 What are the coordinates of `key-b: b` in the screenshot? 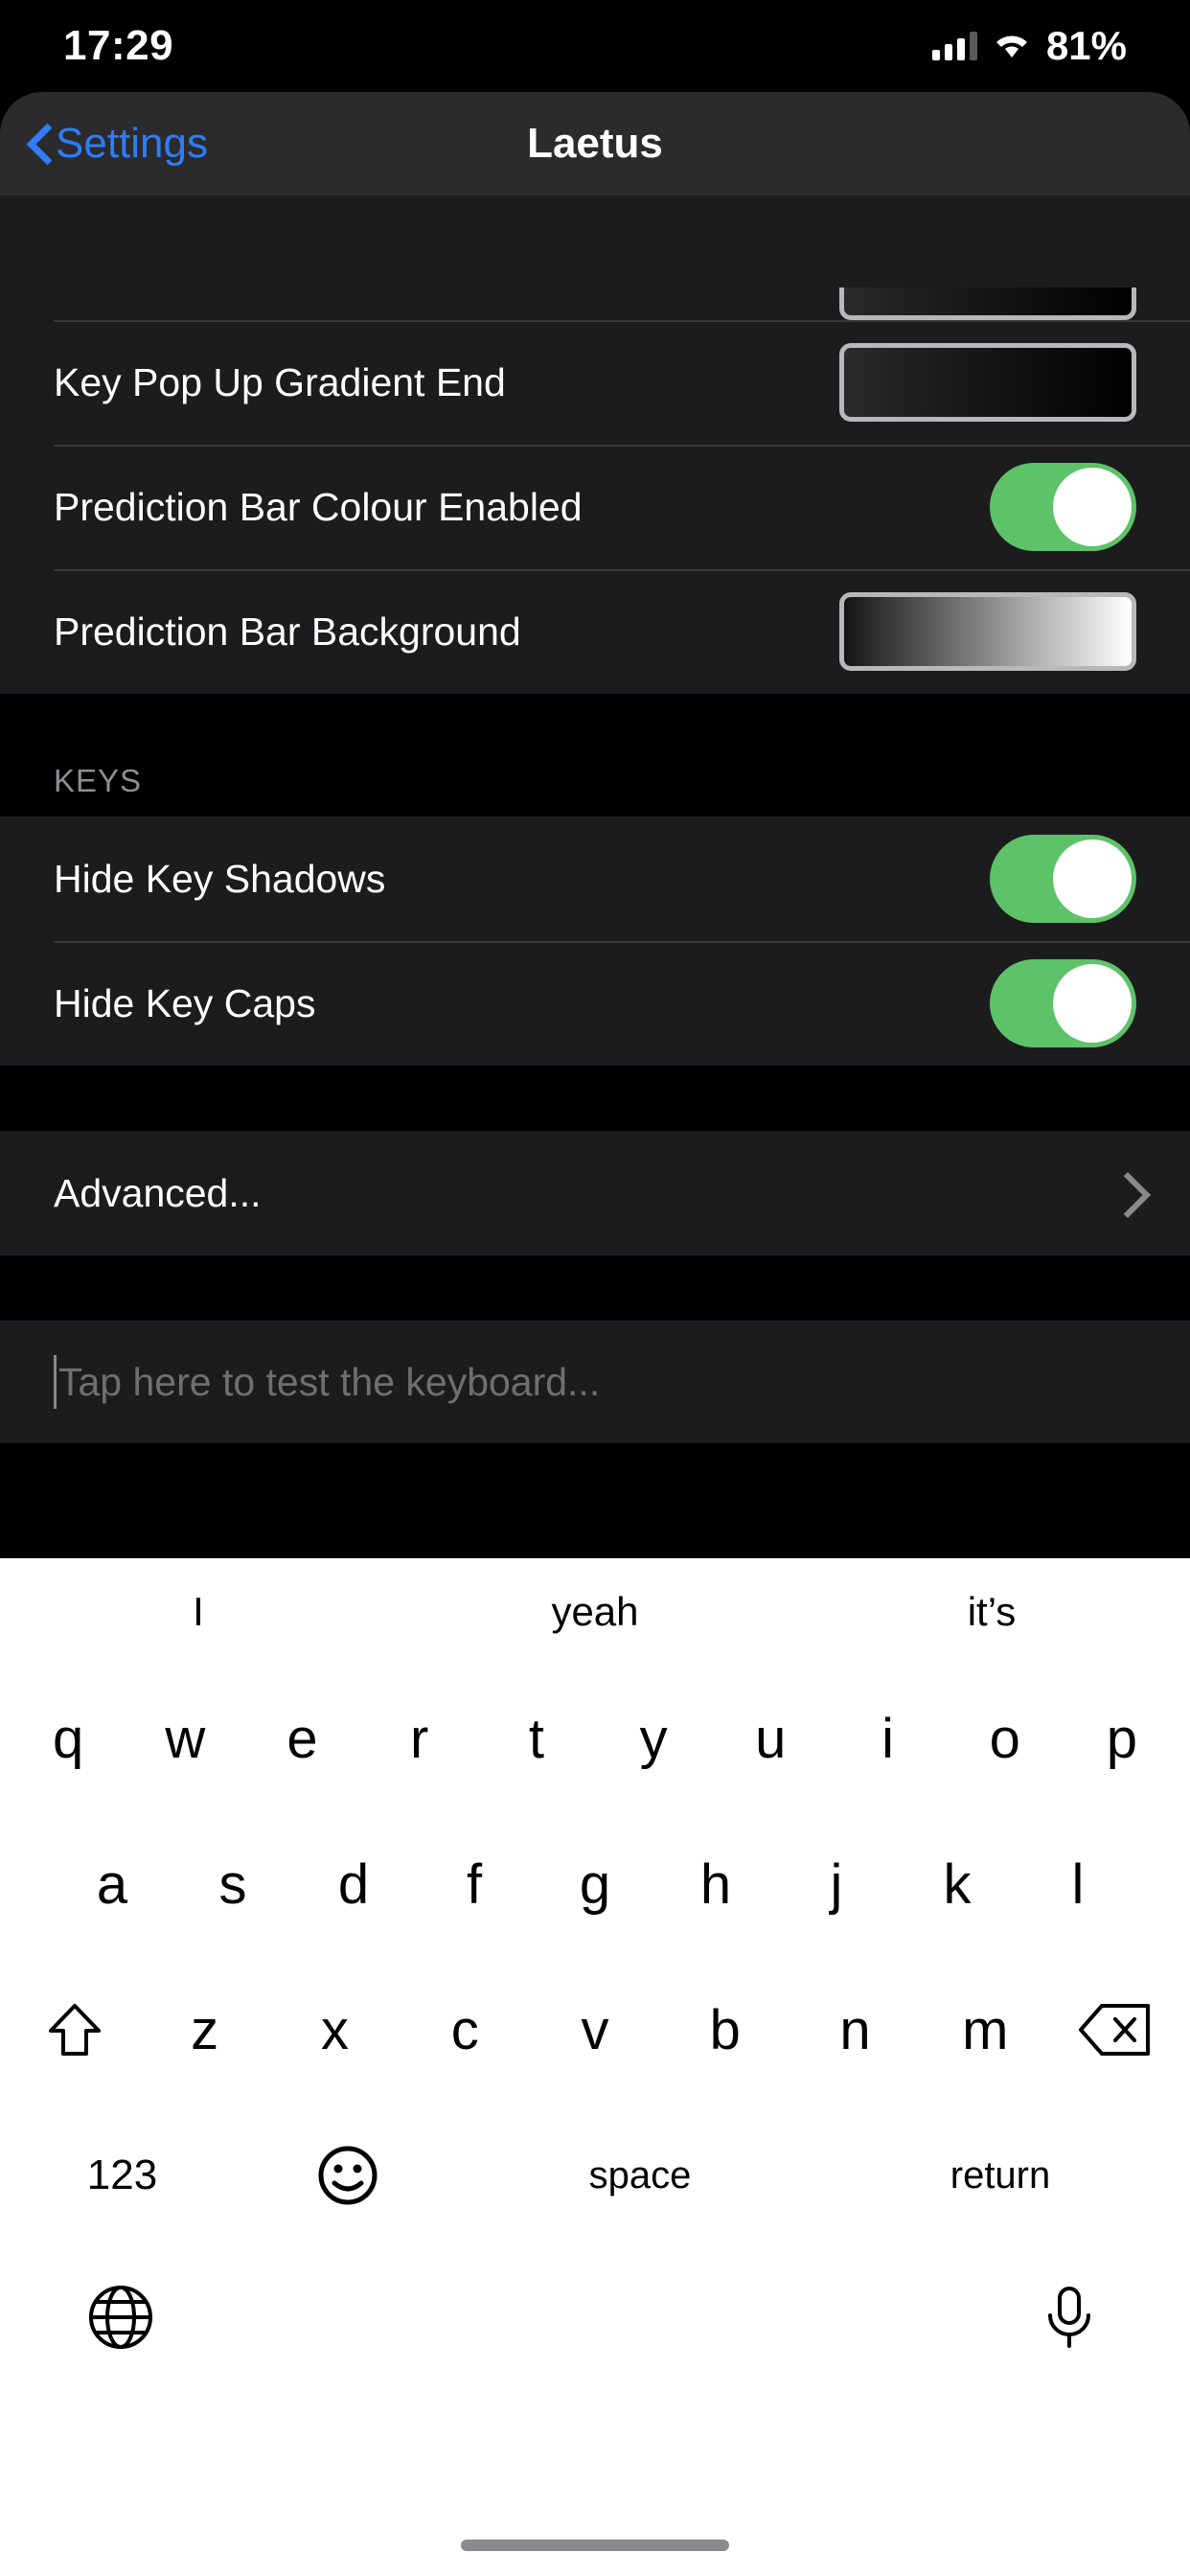 It's located at (725, 2030).